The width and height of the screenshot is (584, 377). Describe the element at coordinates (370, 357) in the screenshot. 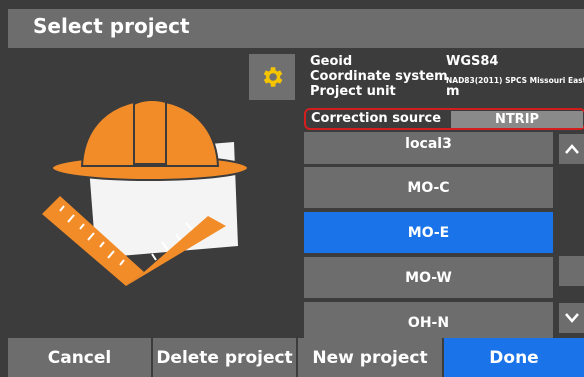

I see `new-project-button: New project` at that location.